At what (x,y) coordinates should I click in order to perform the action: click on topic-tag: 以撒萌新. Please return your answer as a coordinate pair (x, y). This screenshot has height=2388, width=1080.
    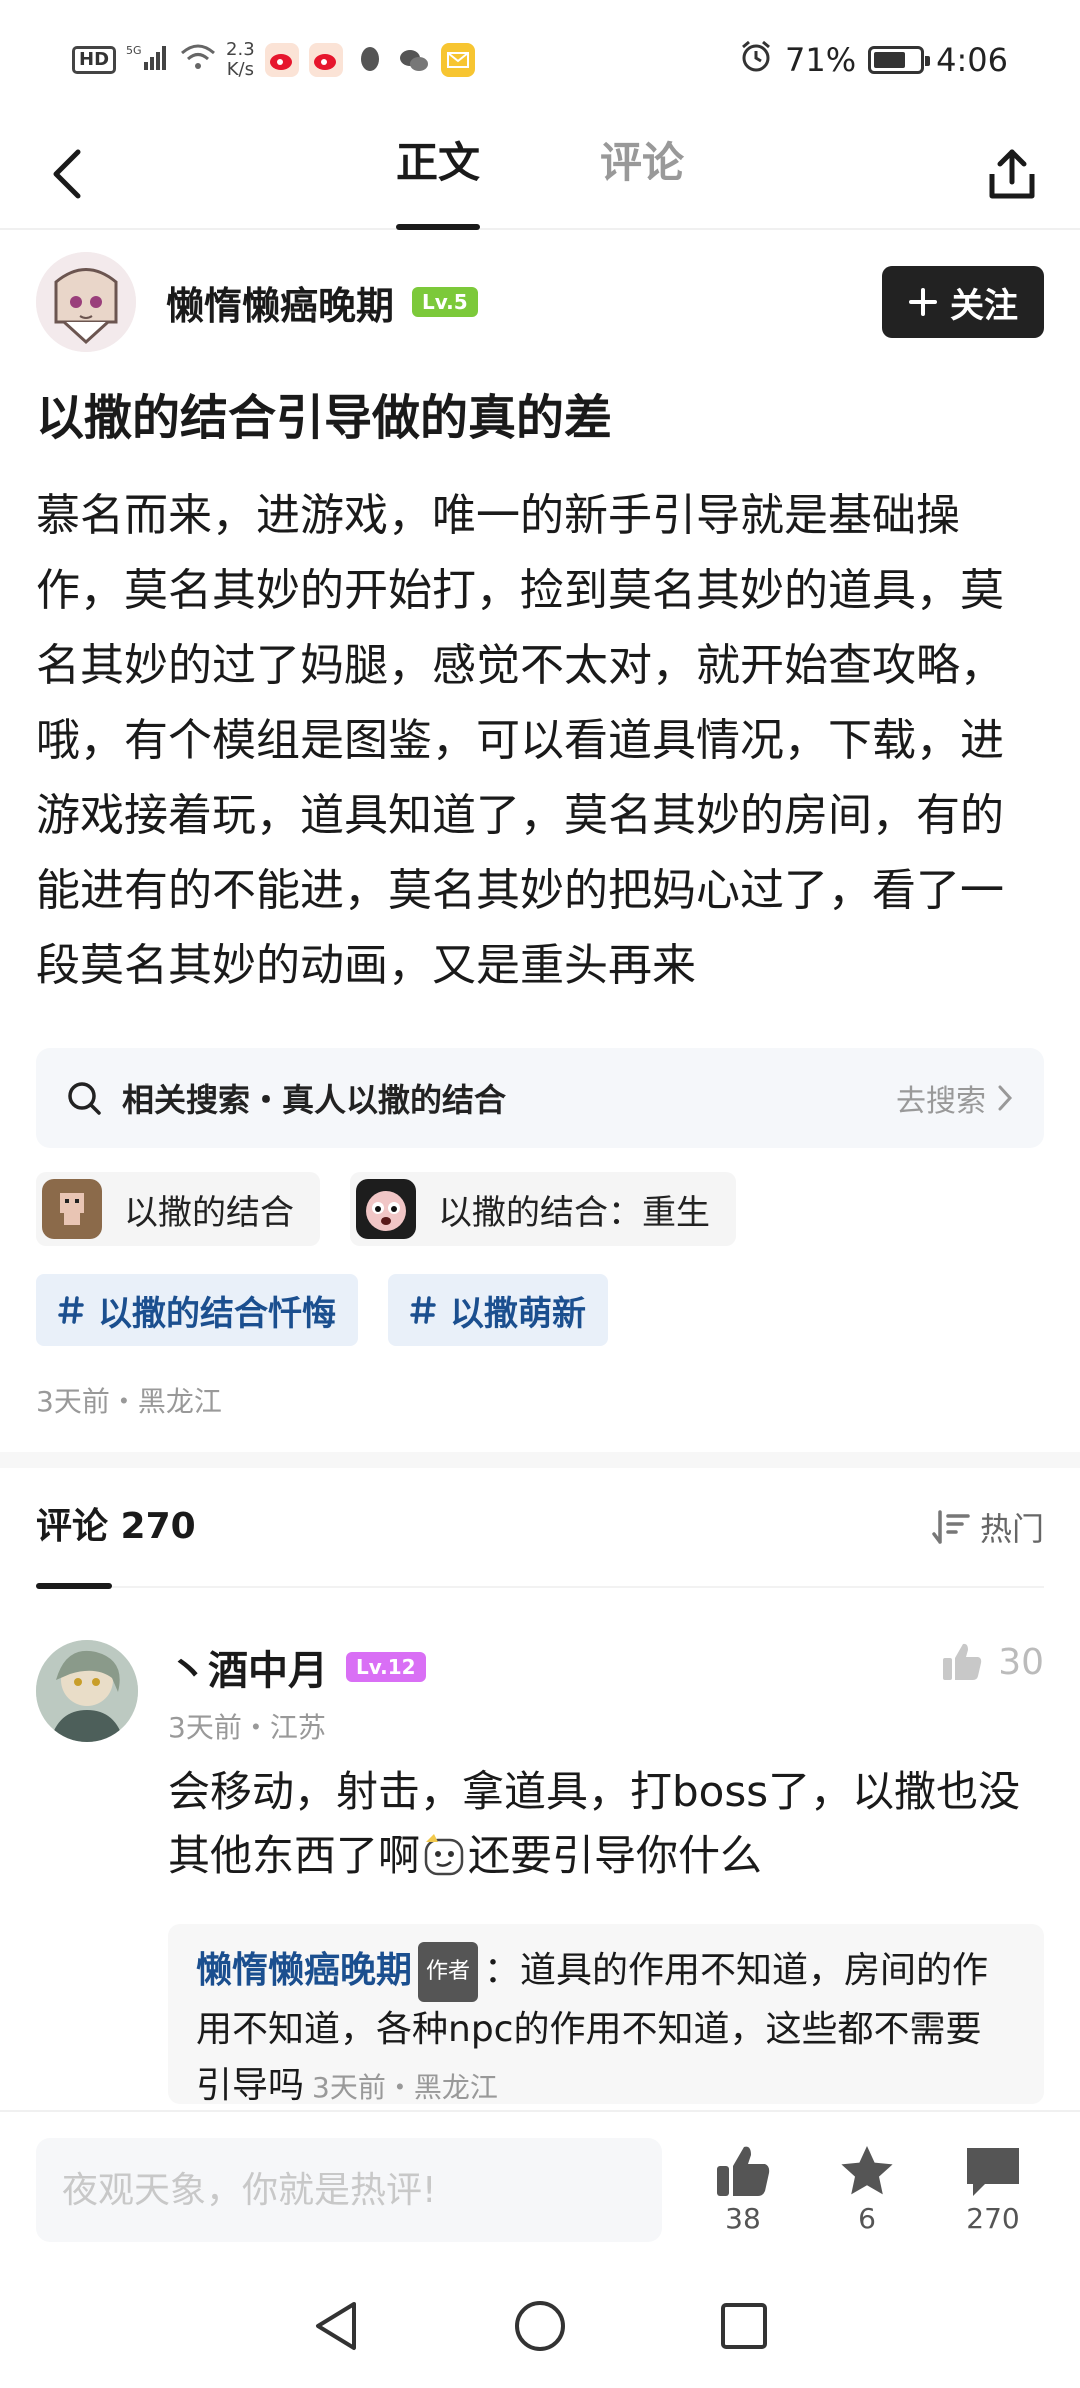
    Looking at the image, I should click on (498, 1310).